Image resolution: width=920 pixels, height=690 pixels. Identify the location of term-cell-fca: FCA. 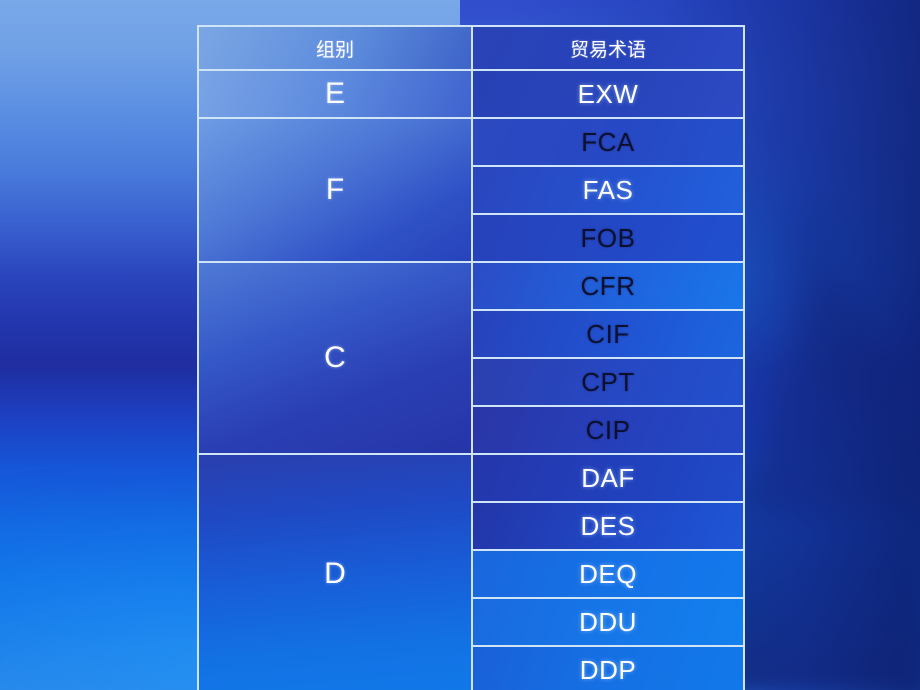
(608, 142).